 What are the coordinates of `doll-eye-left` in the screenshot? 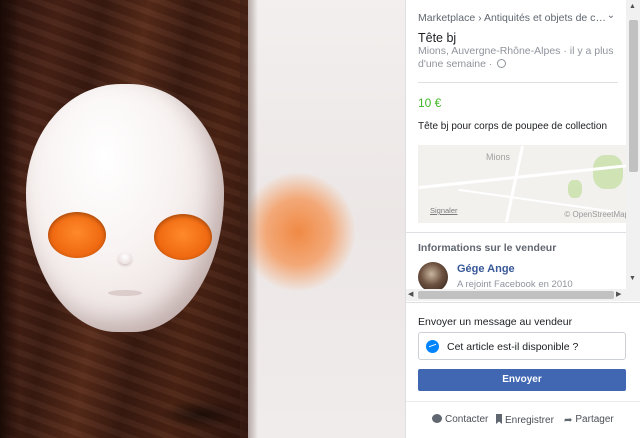 It's located at (77, 235).